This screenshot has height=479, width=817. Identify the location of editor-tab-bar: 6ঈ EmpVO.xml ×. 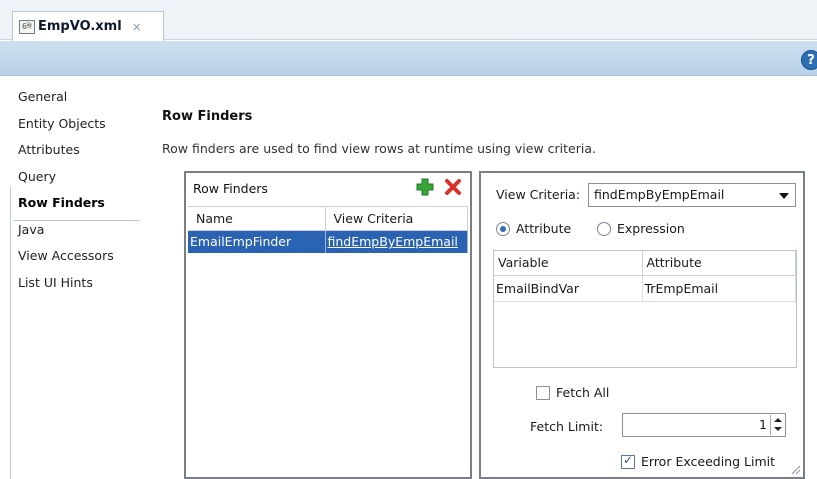
(408, 20).